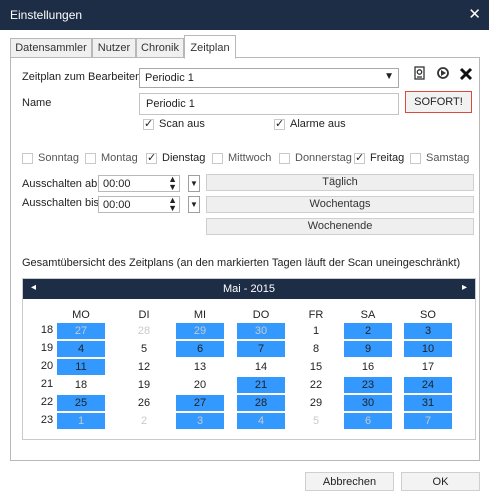 The width and height of the screenshot is (489, 495). What do you see at coordinates (466, 76) in the screenshot?
I see `delete-icon` at bounding box center [466, 76].